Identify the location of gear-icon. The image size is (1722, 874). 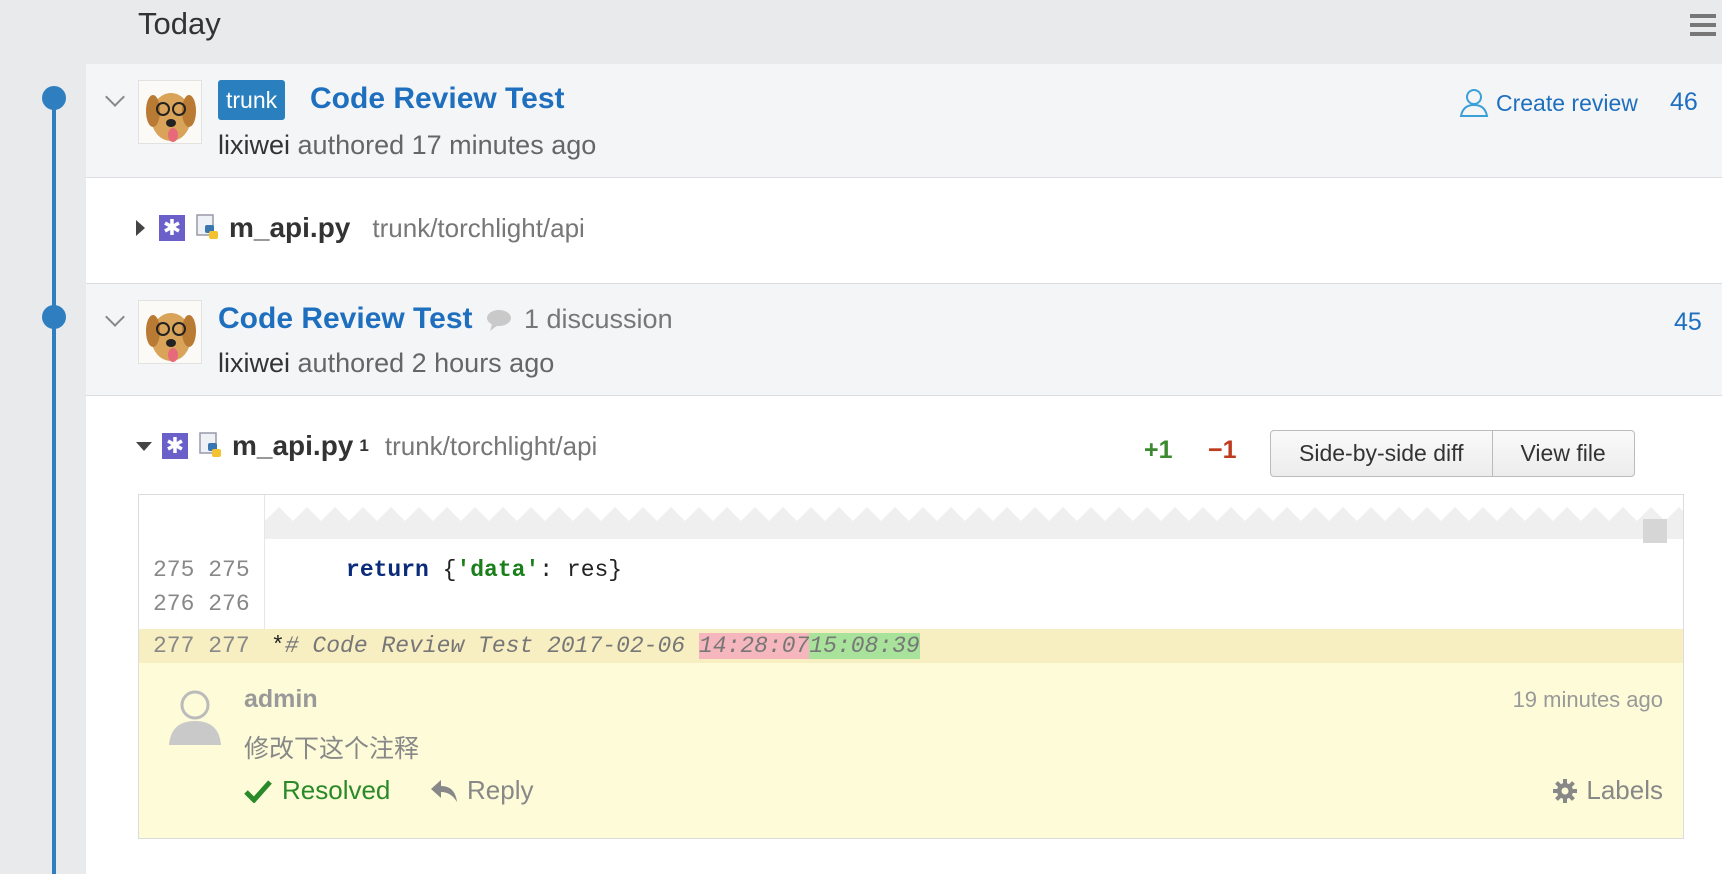
(1565, 790).